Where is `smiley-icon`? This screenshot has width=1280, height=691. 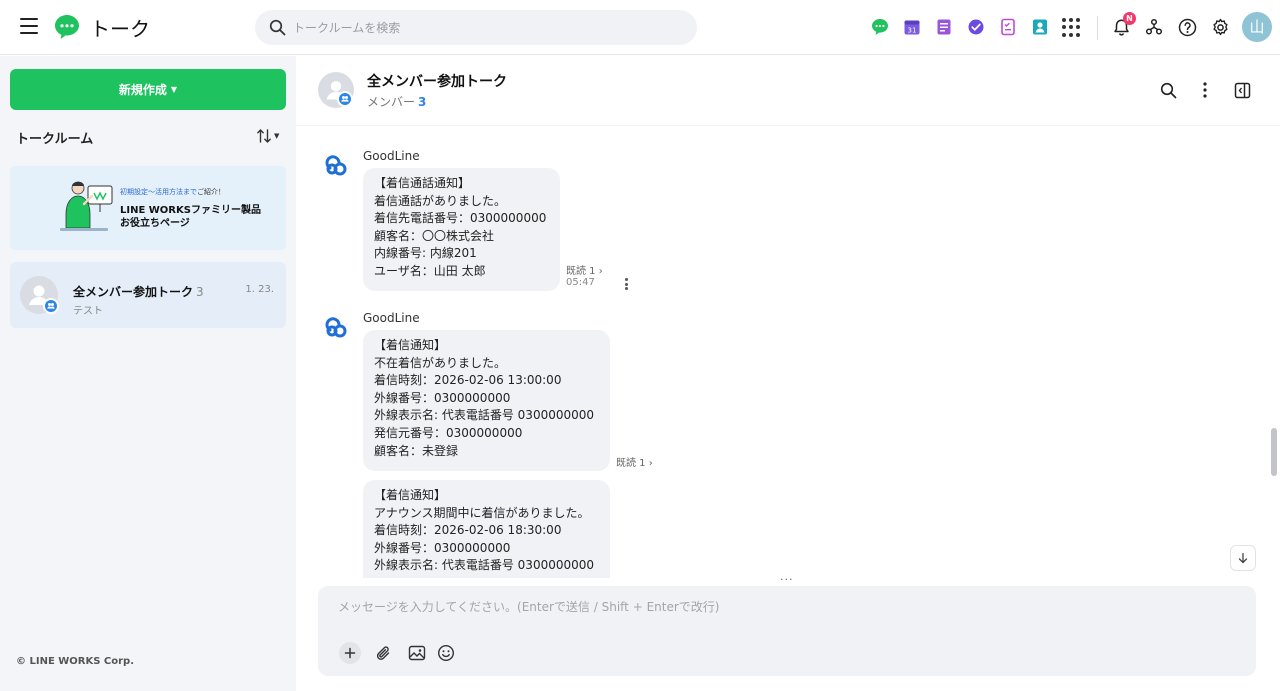
smiley-icon is located at coordinates (446, 653).